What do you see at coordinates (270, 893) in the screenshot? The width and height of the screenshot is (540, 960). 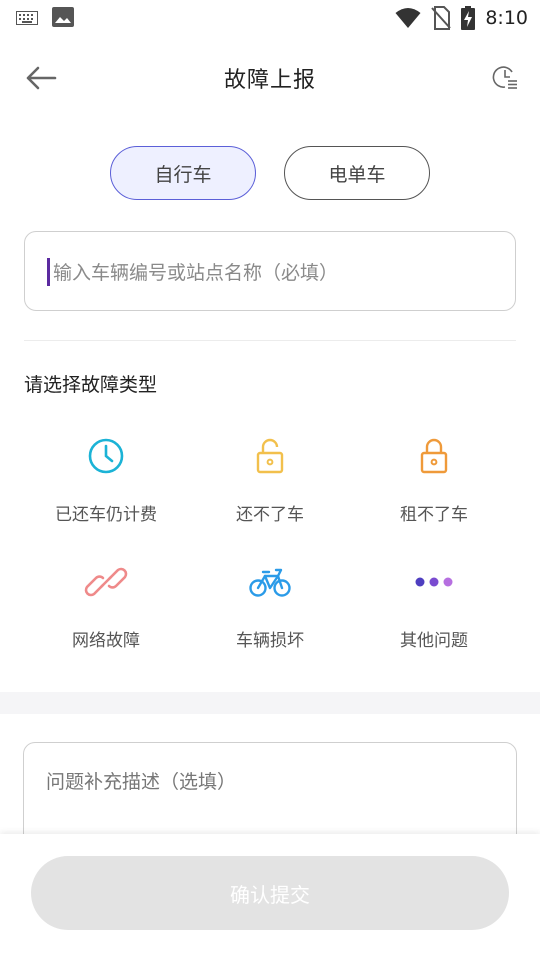 I see `submit-button: 确认提交` at bounding box center [270, 893].